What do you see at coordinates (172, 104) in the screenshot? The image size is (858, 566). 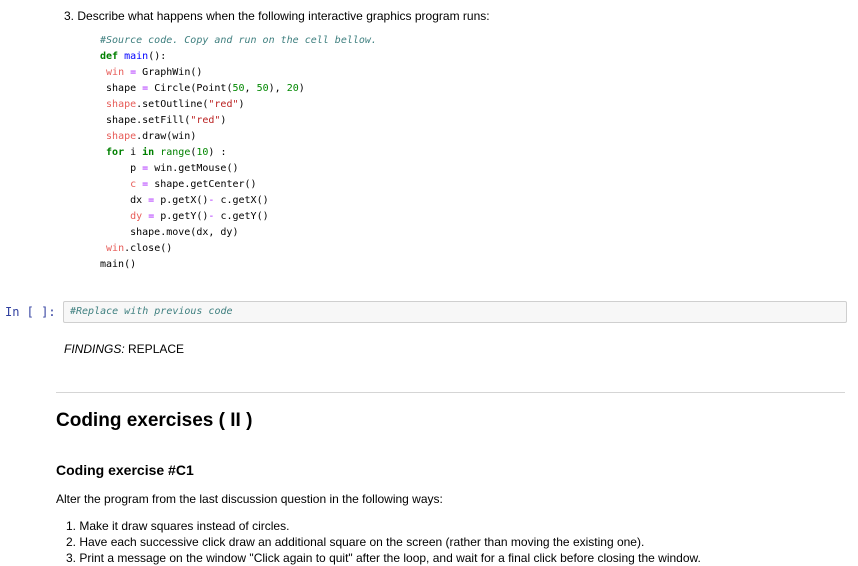 I see `code-token: .setOutline(` at bounding box center [172, 104].